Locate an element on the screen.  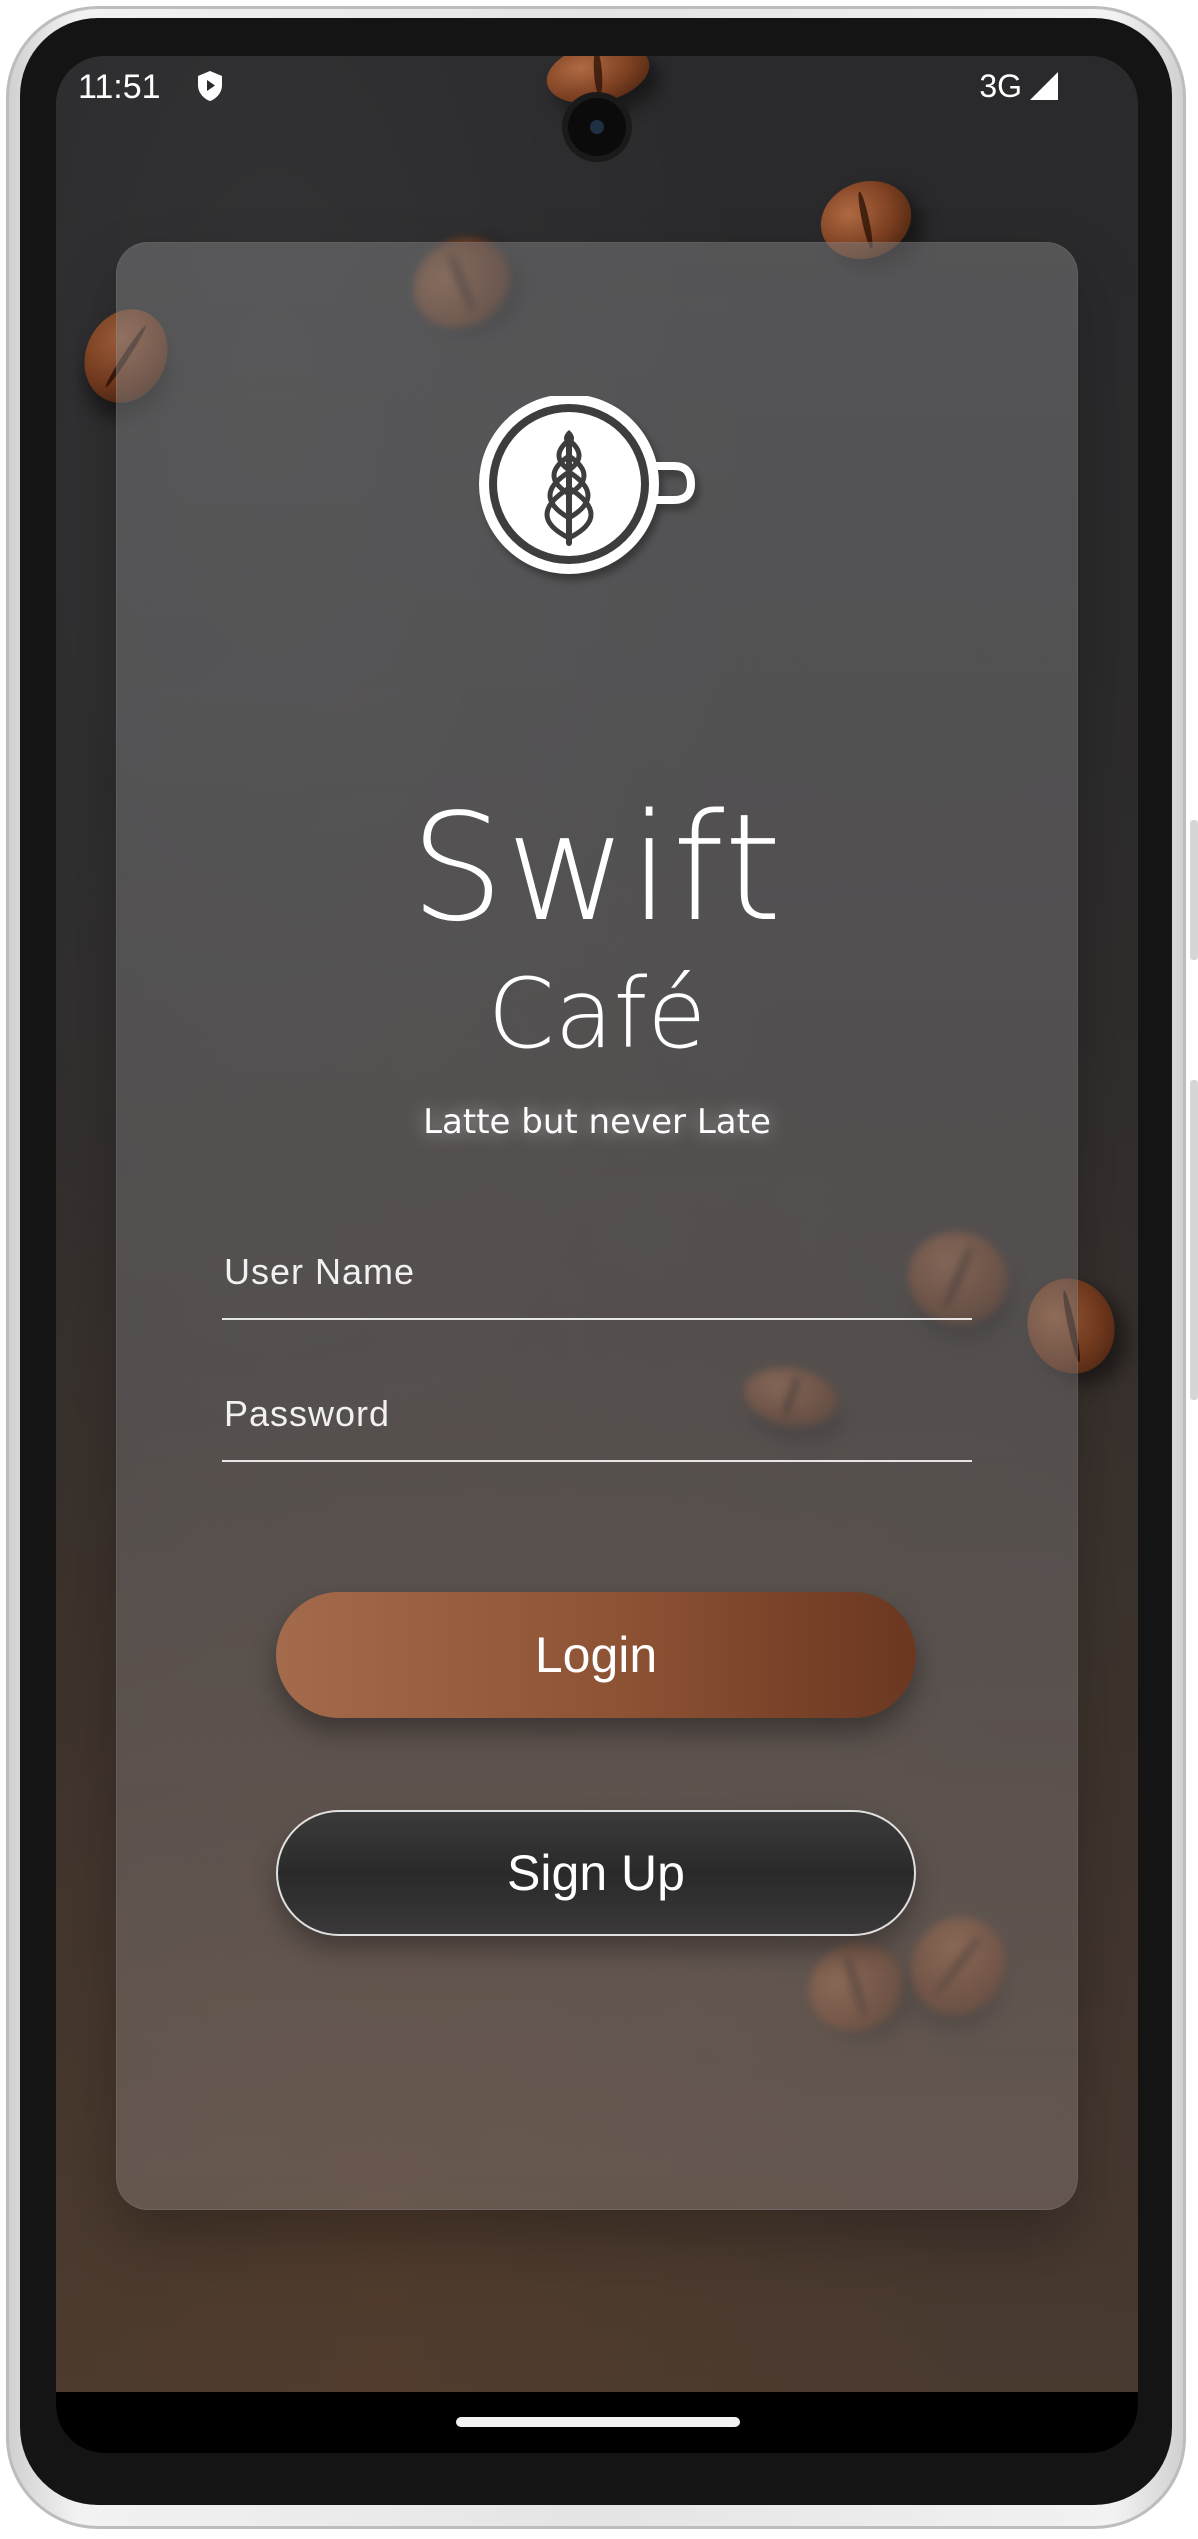
latte-art-cup-icon is located at coordinates (587, 485).